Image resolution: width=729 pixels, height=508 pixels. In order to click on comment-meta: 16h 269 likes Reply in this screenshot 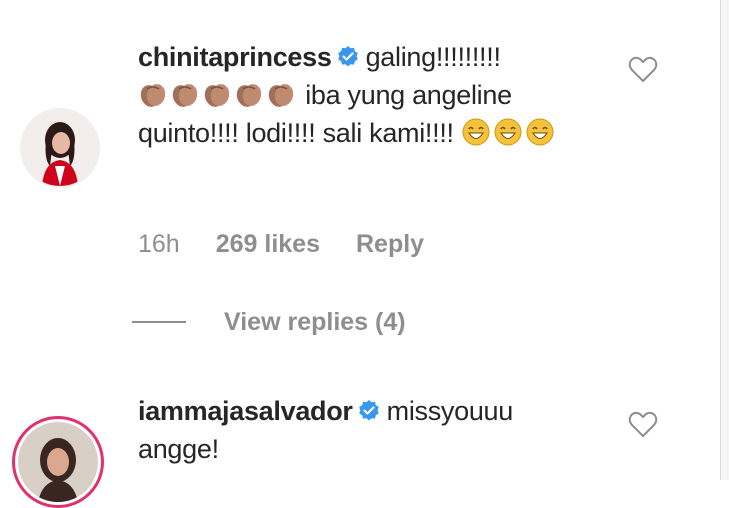, I will do `click(299, 244)`.